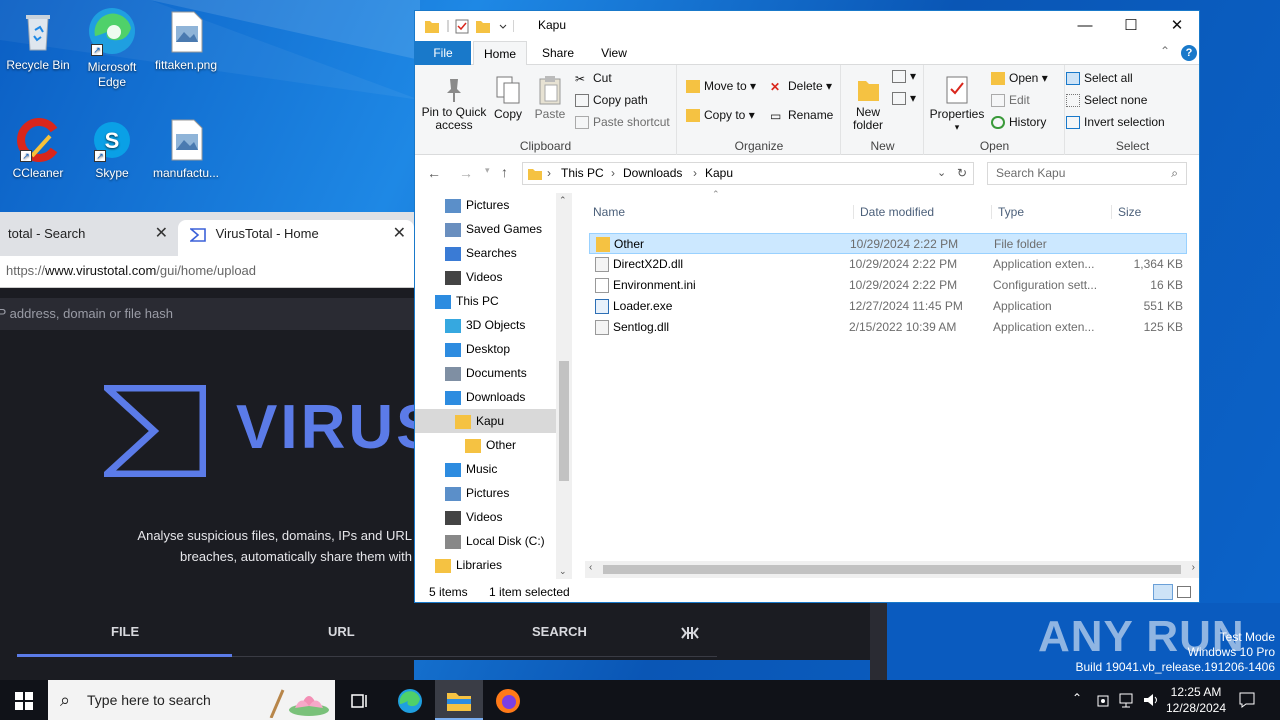 This screenshot has width=1280, height=720. Describe the element at coordinates (1165, 51) in the screenshot. I see `collapse-ribbon-icon: ⌃` at that location.